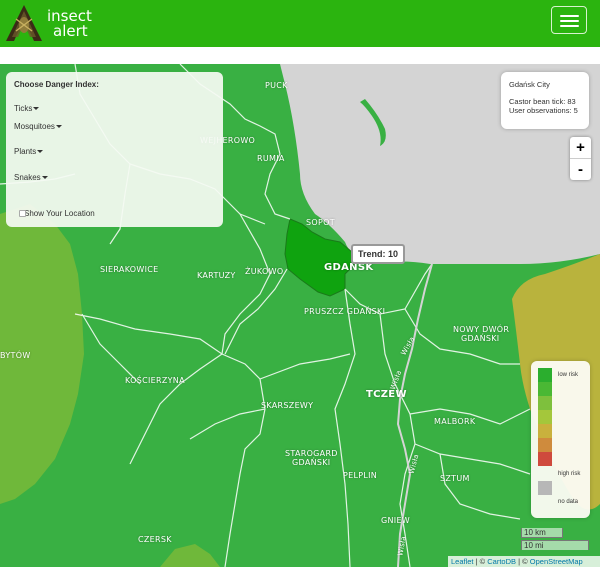 The image size is (600, 567). I want to click on info-user-observations: User observations: 5, so click(543, 110).